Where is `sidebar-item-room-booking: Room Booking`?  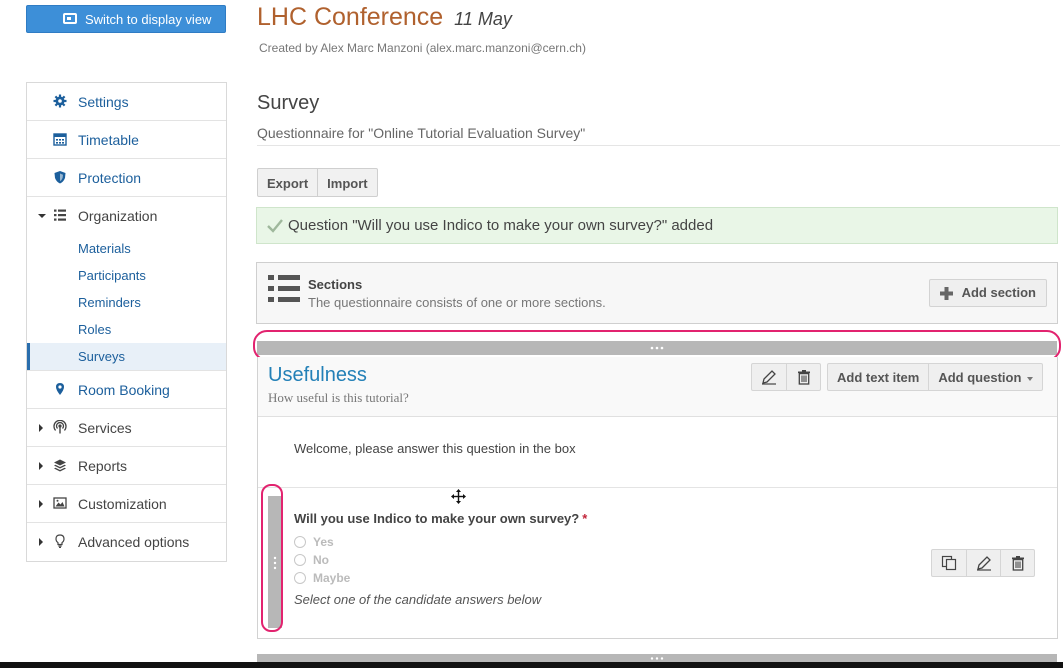
sidebar-item-room-booking: Room Booking is located at coordinates (126, 390).